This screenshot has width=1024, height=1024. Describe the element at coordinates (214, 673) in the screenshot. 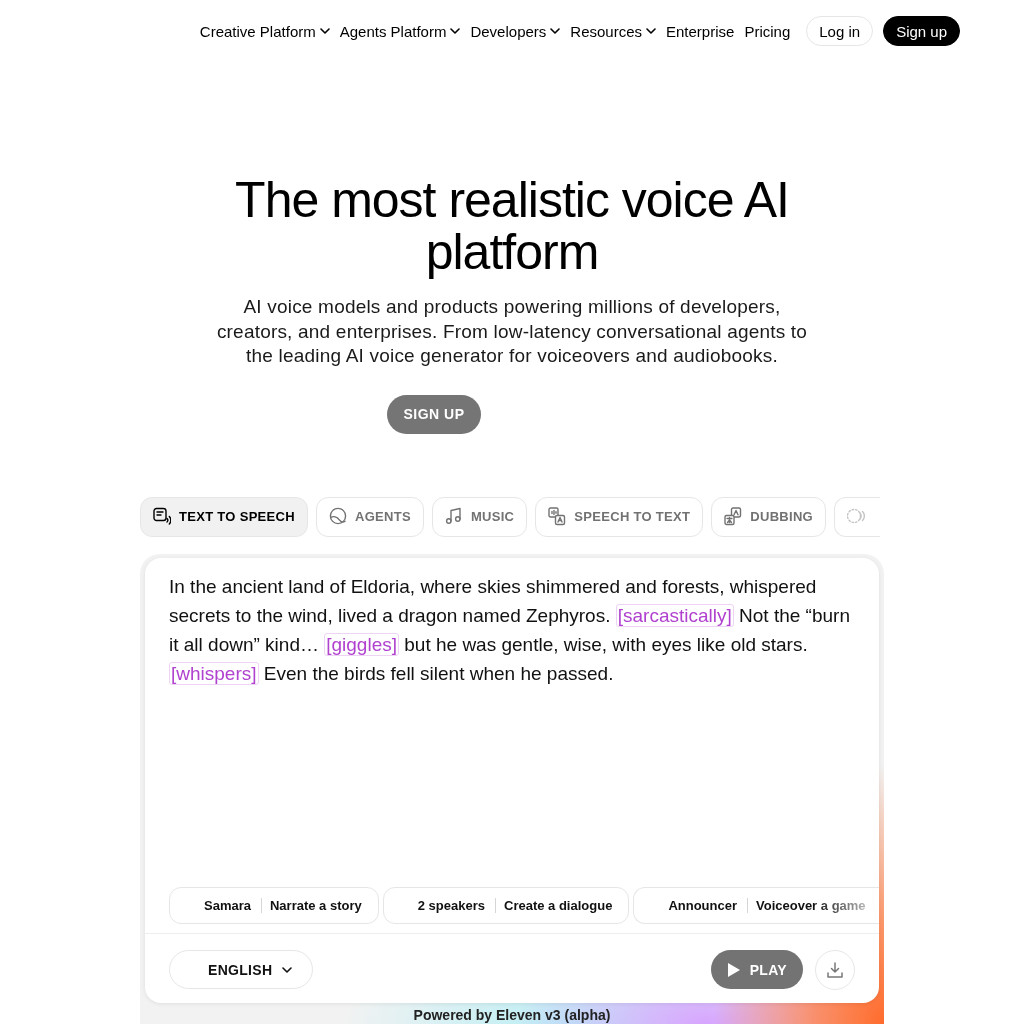

I see `audio-tag: [whispers]` at that location.